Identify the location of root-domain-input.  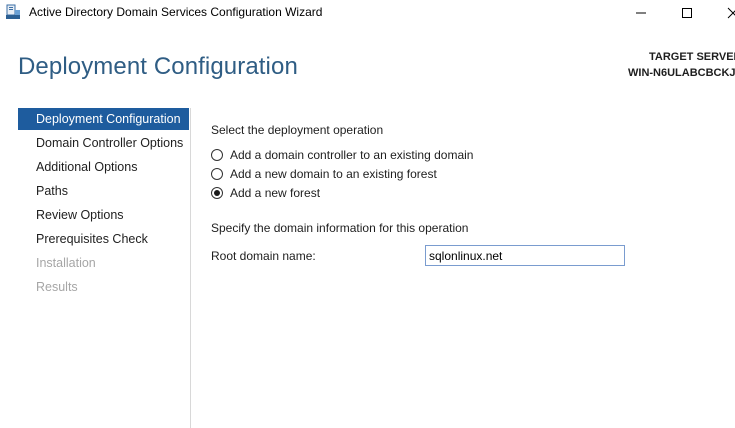
(525, 255).